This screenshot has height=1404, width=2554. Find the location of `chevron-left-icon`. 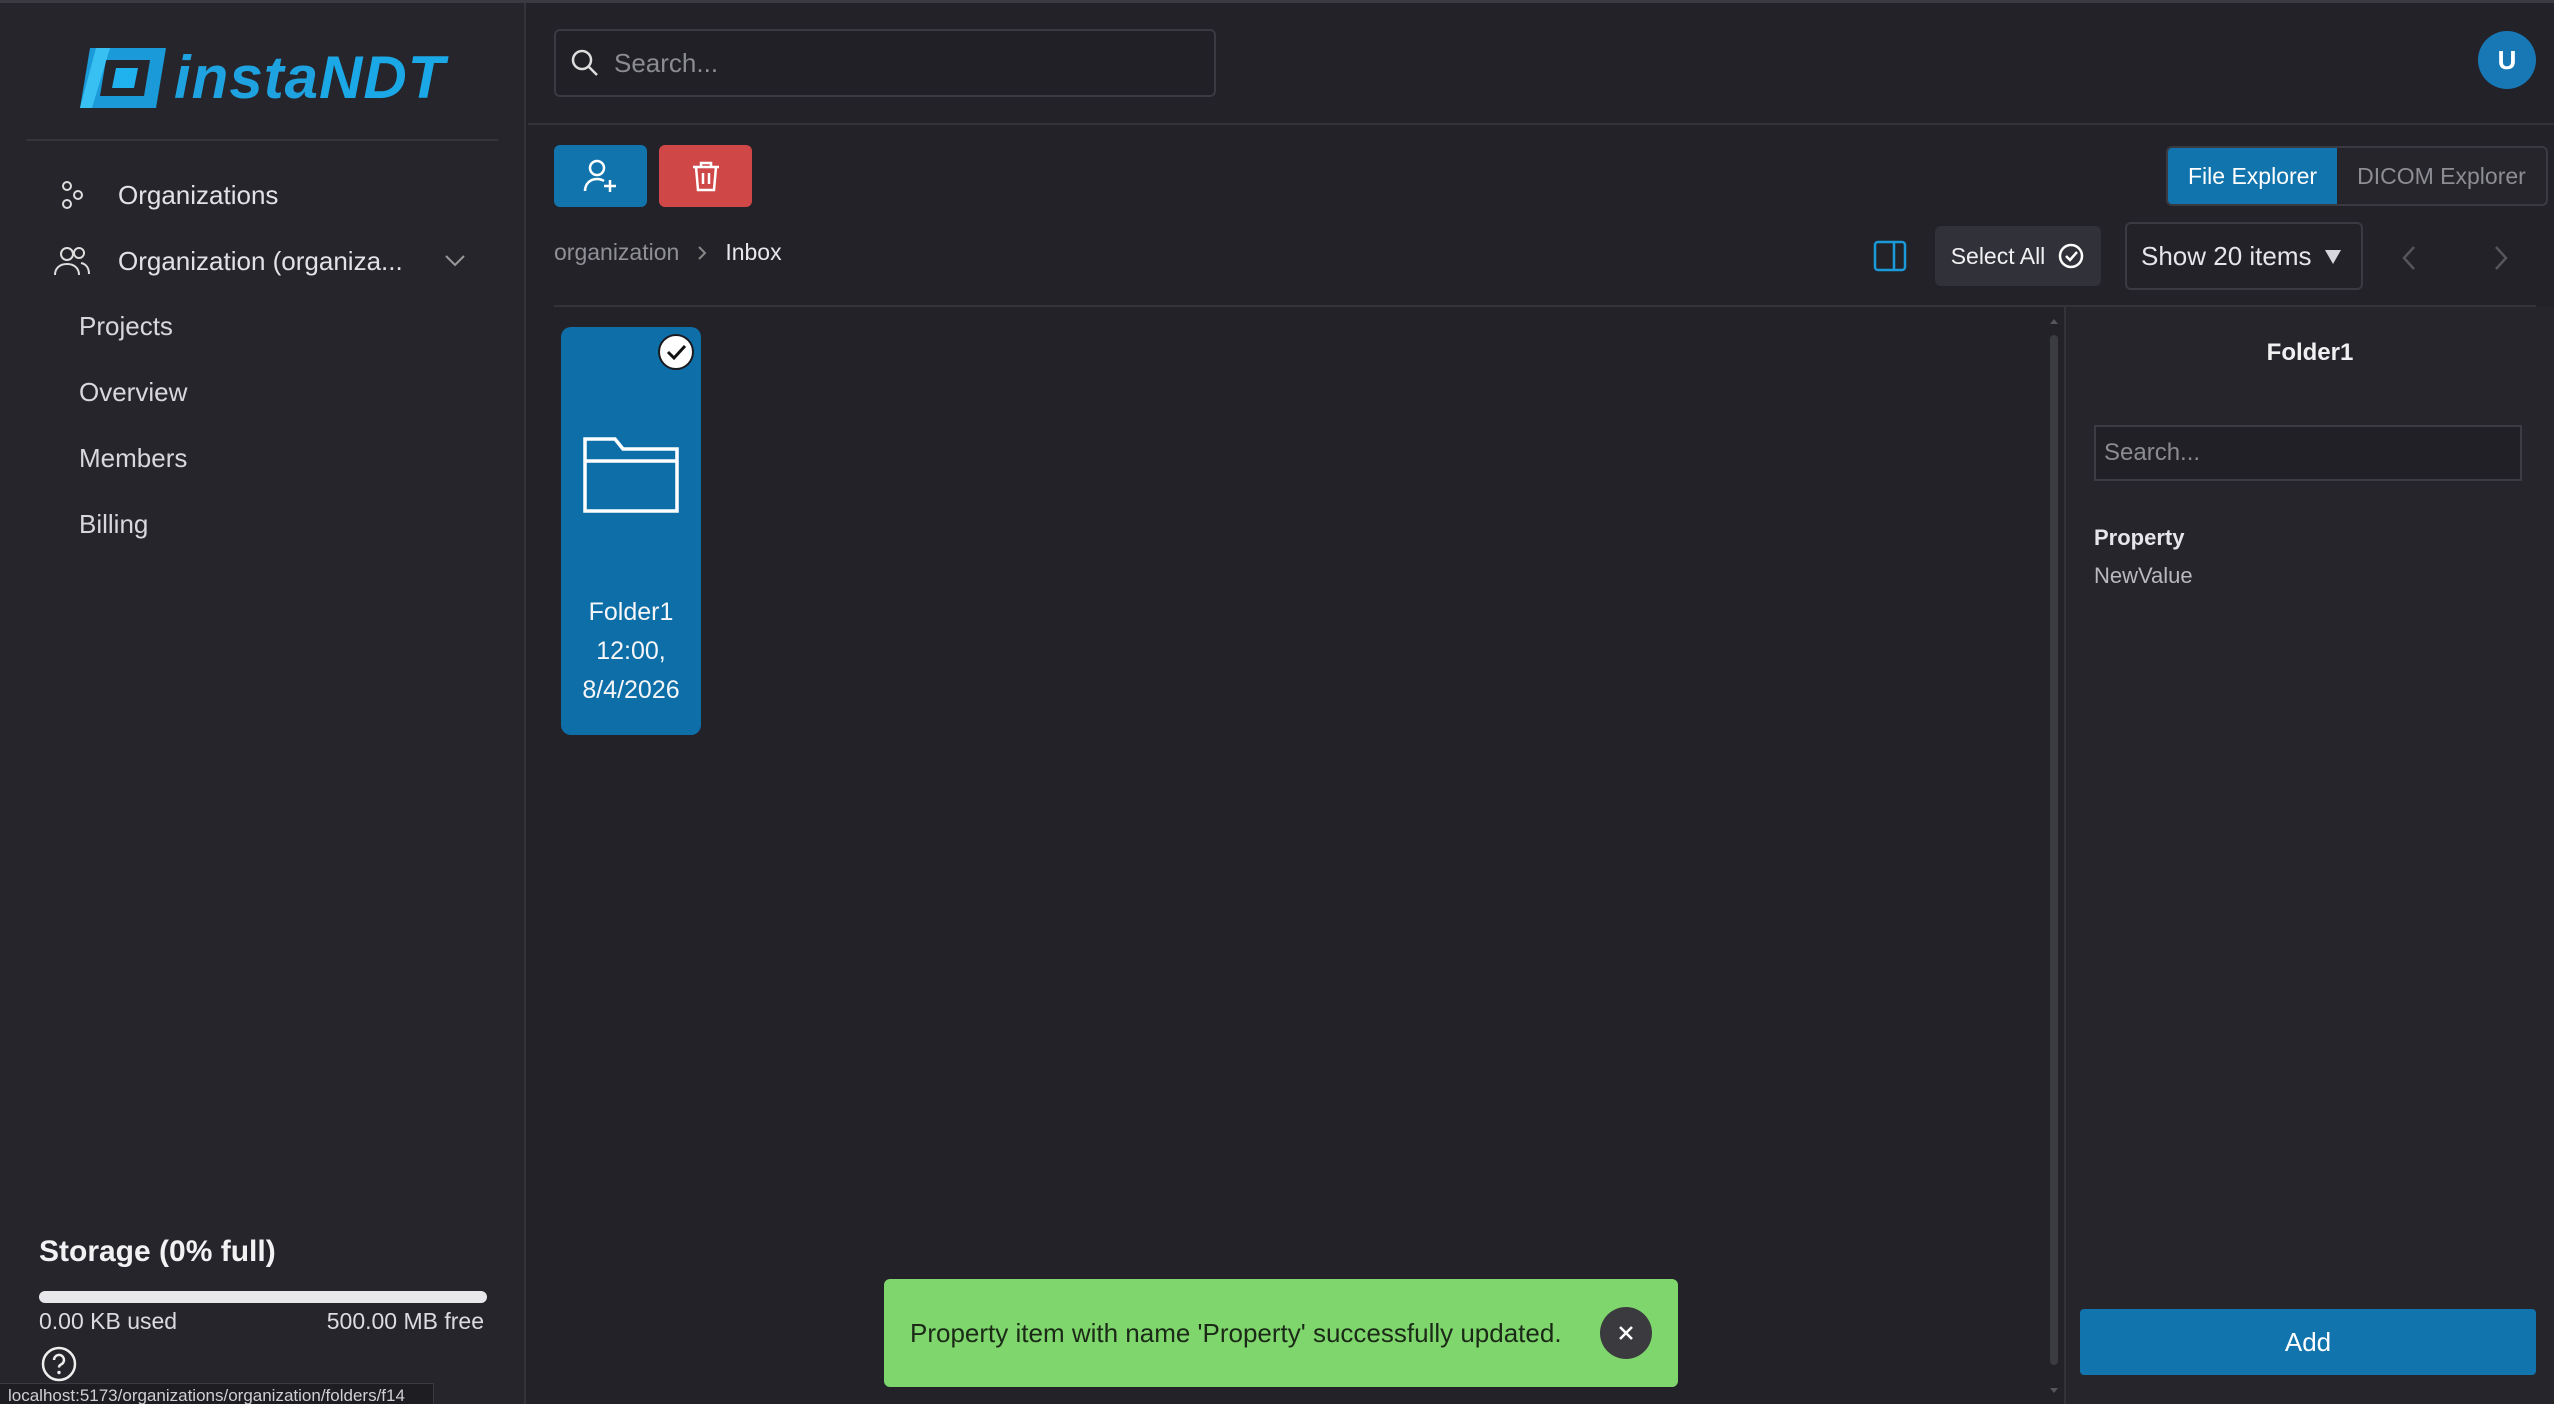

chevron-left-icon is located at coordinates (2409, 258).